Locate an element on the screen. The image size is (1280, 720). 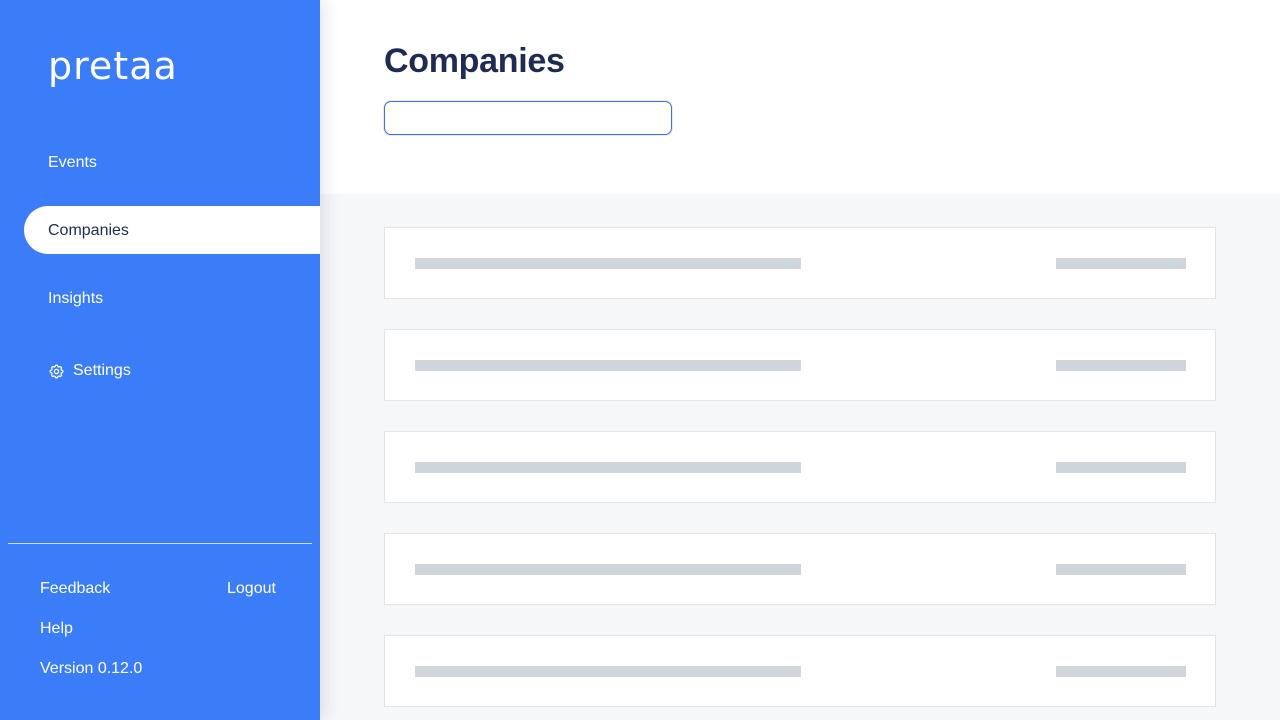
version-label: Version 0.12.0 is located at coordinates (91, 668).